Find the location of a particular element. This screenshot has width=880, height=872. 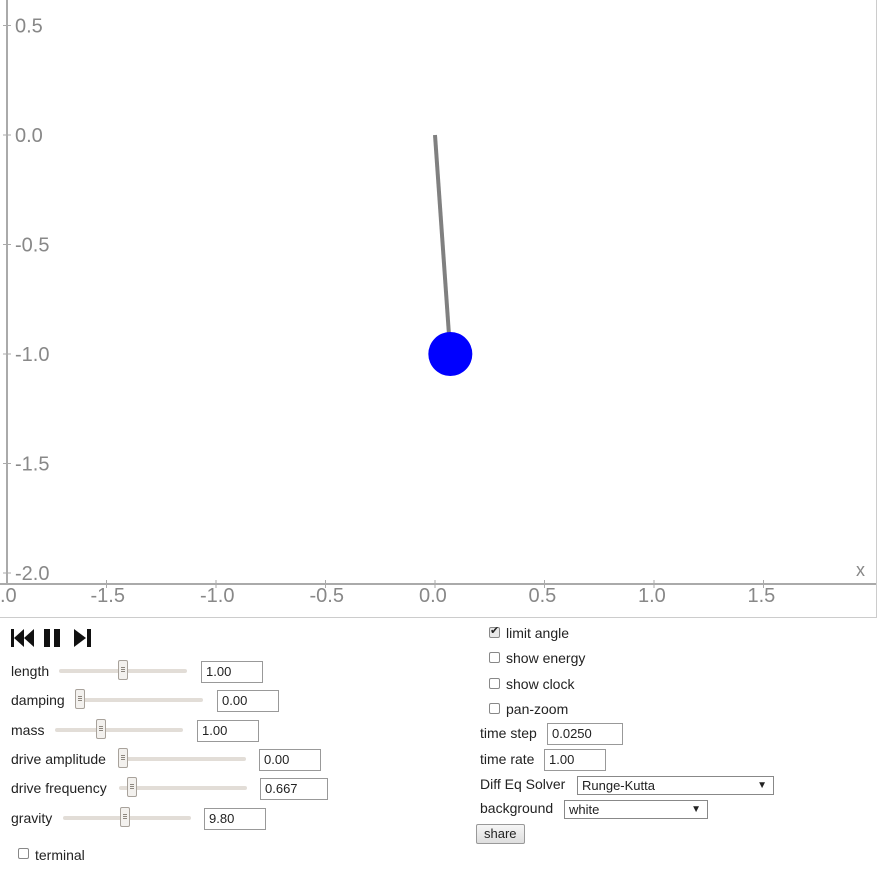

x-tick-label: .0 is located at coordinates (8, 596).